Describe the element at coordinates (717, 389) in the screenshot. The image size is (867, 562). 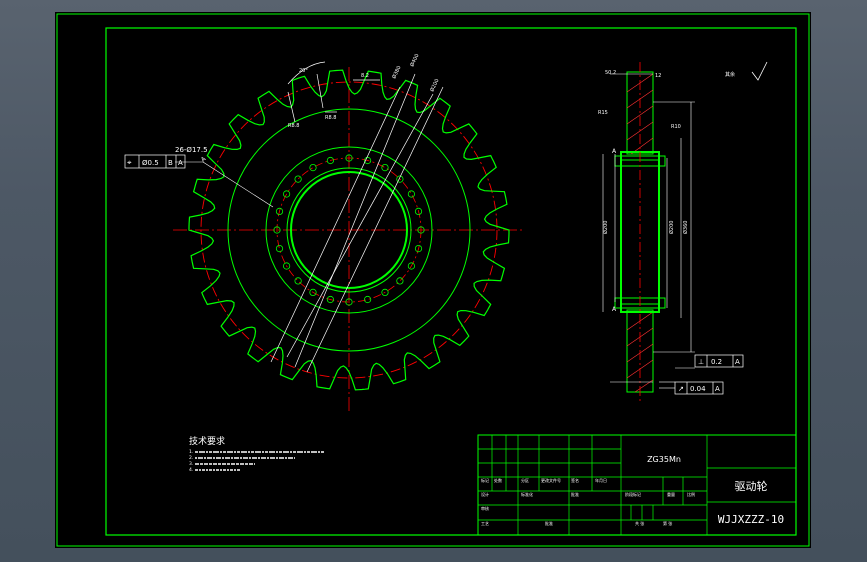
I see `runout-datum: A` at that location.